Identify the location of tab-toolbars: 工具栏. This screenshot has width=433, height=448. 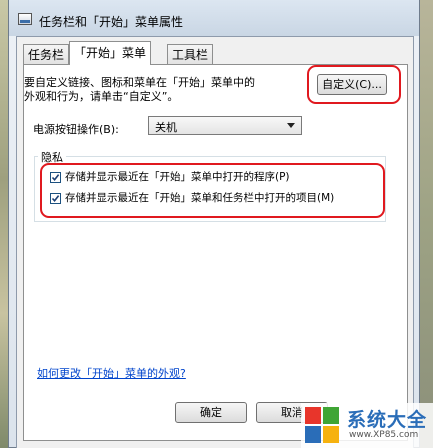
(190, 54).